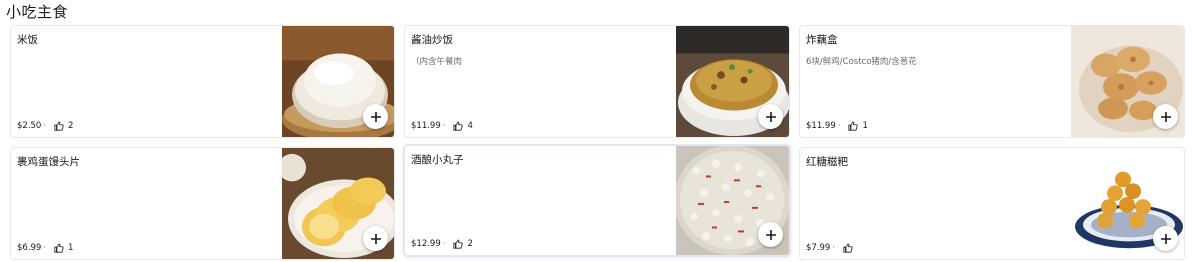 This screenshot has width=1200, height=262. I want to click on item-meta: $11.99 · 1, so click(837, 126).